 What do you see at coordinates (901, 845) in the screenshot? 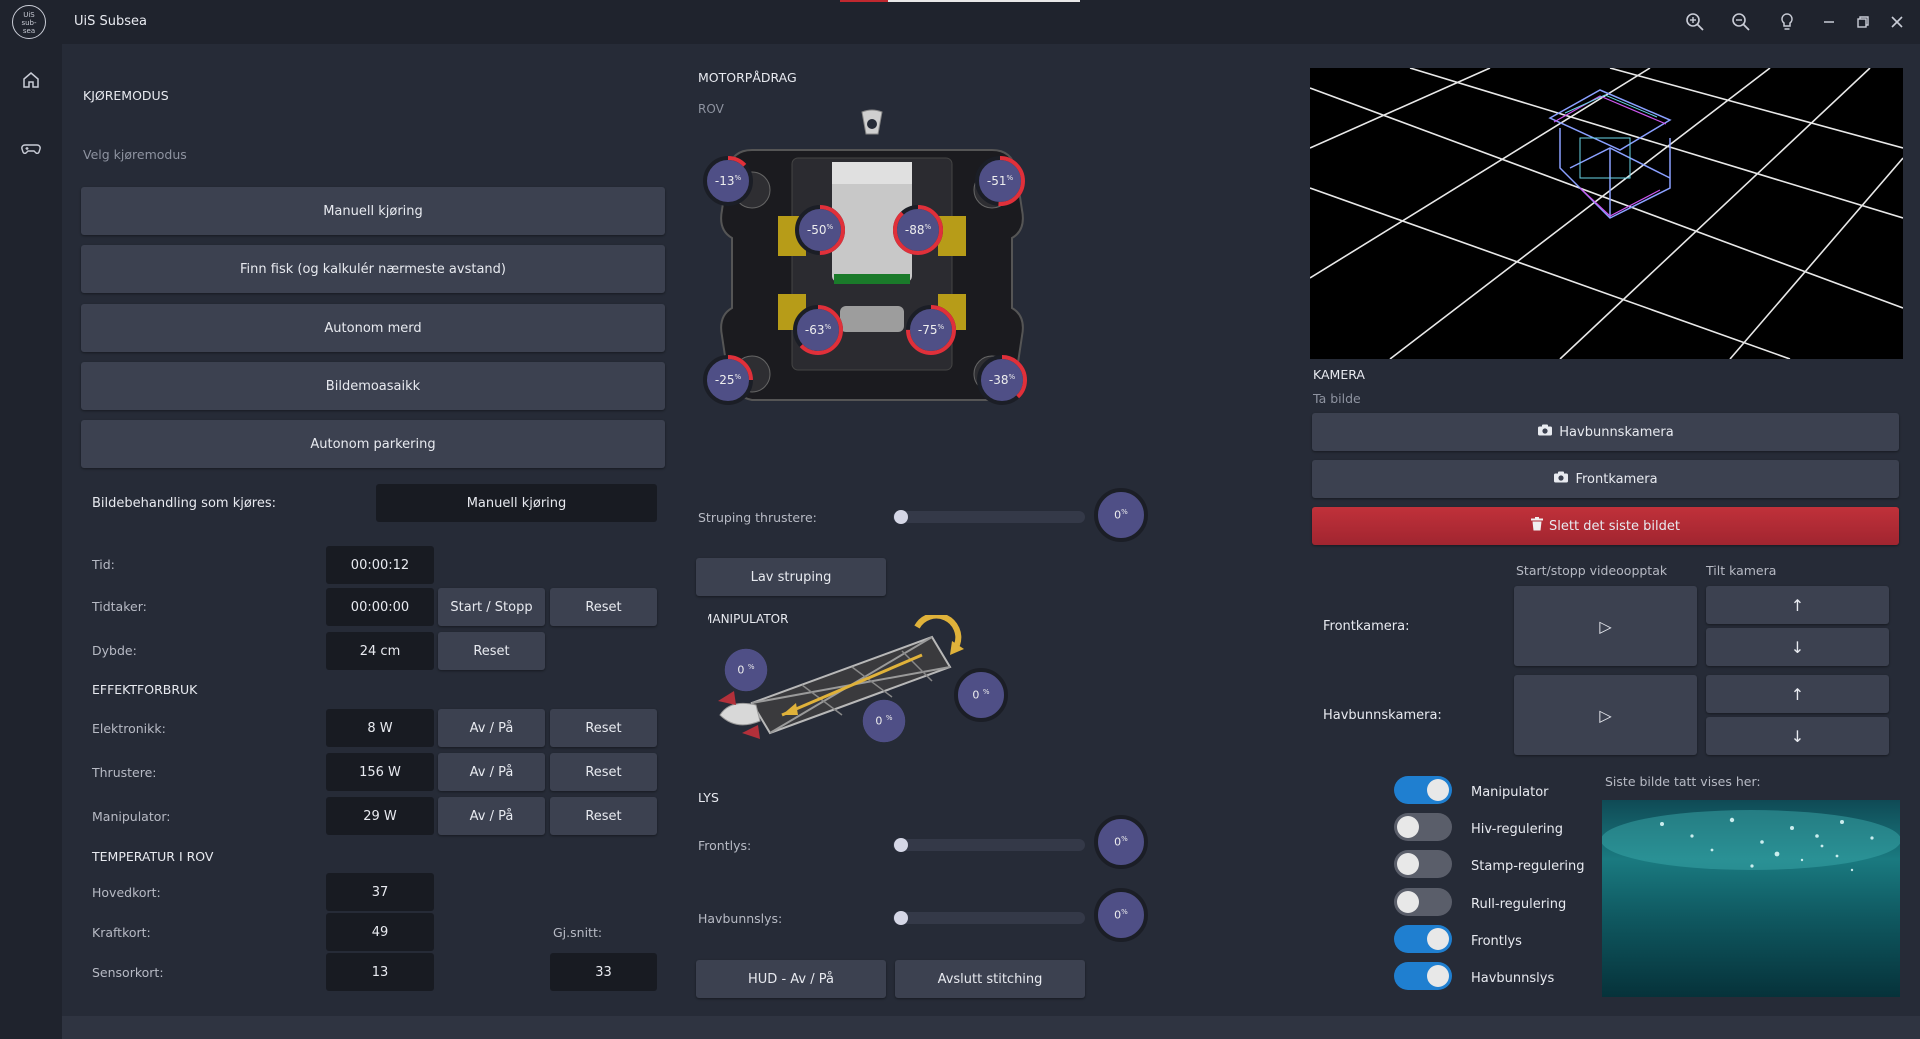
I see `front-light-slider-handle` at bounding box center [901, 845].